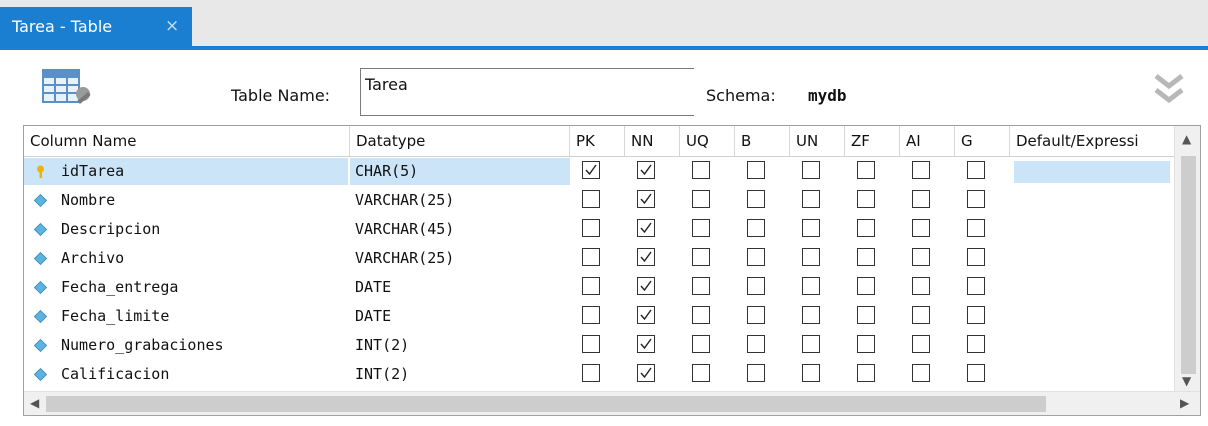 Image resolution: width=1208 pixels, height=426 pixels. I want to click on table-row: idTarea CHAR(5), so click(599, 171).